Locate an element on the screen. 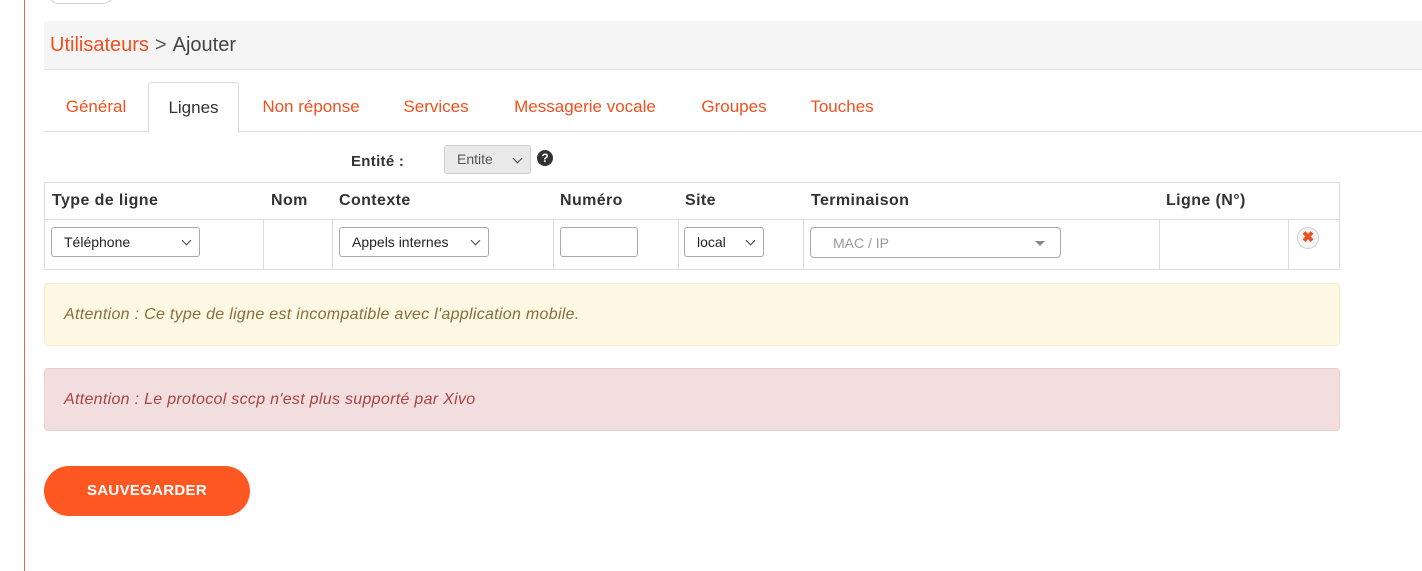  terminaison-placeholder: MAC / IP is located at coordinates (861, 243).